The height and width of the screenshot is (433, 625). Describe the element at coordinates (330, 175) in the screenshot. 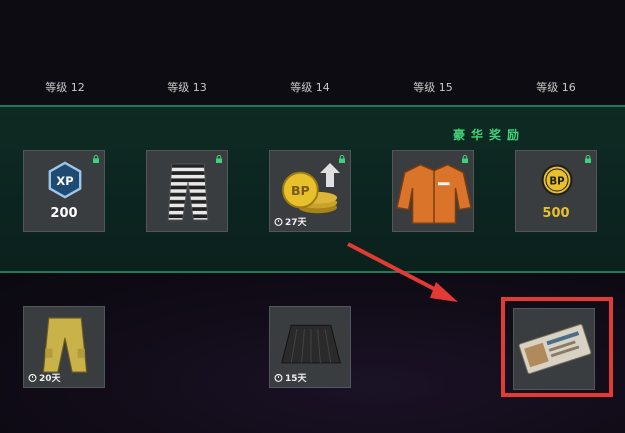

I see `upgrade-arrow-icon` at that location.